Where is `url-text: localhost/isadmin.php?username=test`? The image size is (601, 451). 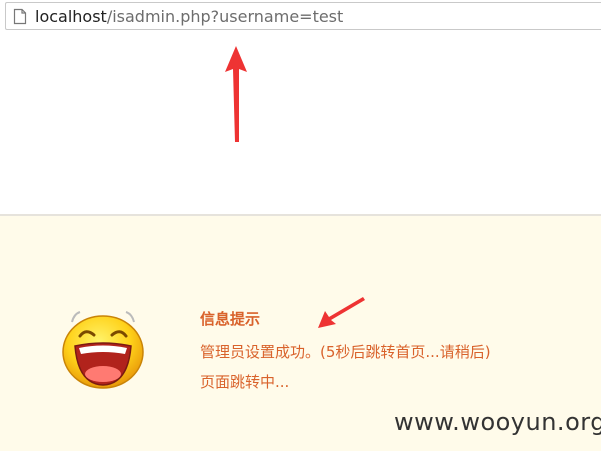 url-text: localhost/isadmin.php?username=test is located at coordinates (189, 17).